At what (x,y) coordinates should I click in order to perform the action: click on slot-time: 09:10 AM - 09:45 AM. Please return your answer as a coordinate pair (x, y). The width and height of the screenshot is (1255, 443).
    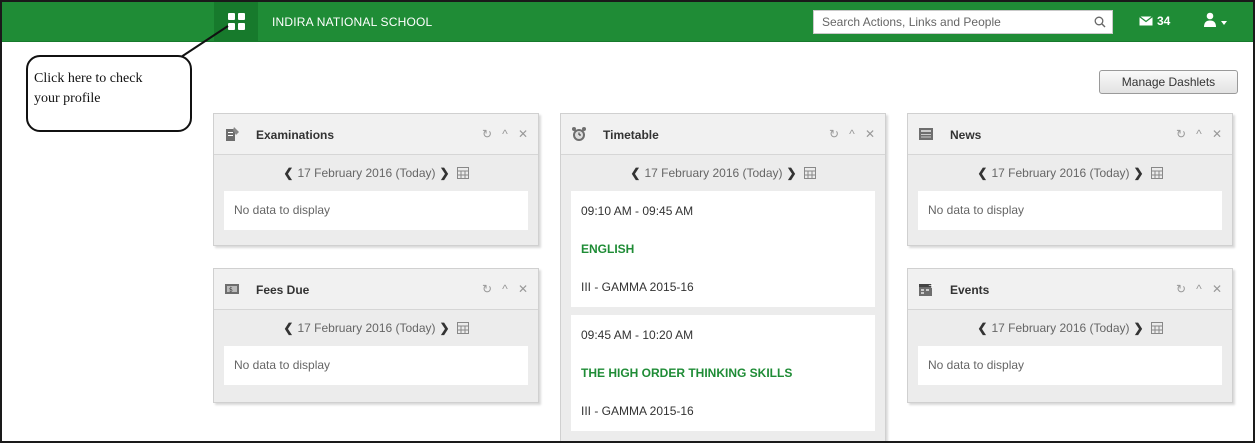
    Looking at the image, I should click on (637, 211).